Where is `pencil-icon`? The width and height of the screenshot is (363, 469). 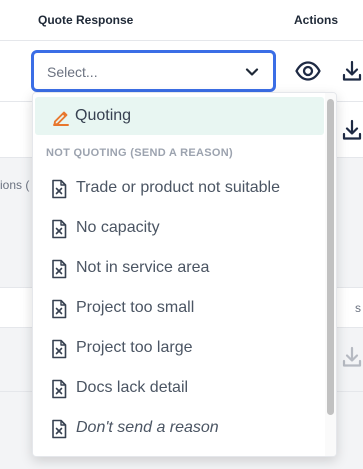
pencil-icon is located at coordinates (61, 118).